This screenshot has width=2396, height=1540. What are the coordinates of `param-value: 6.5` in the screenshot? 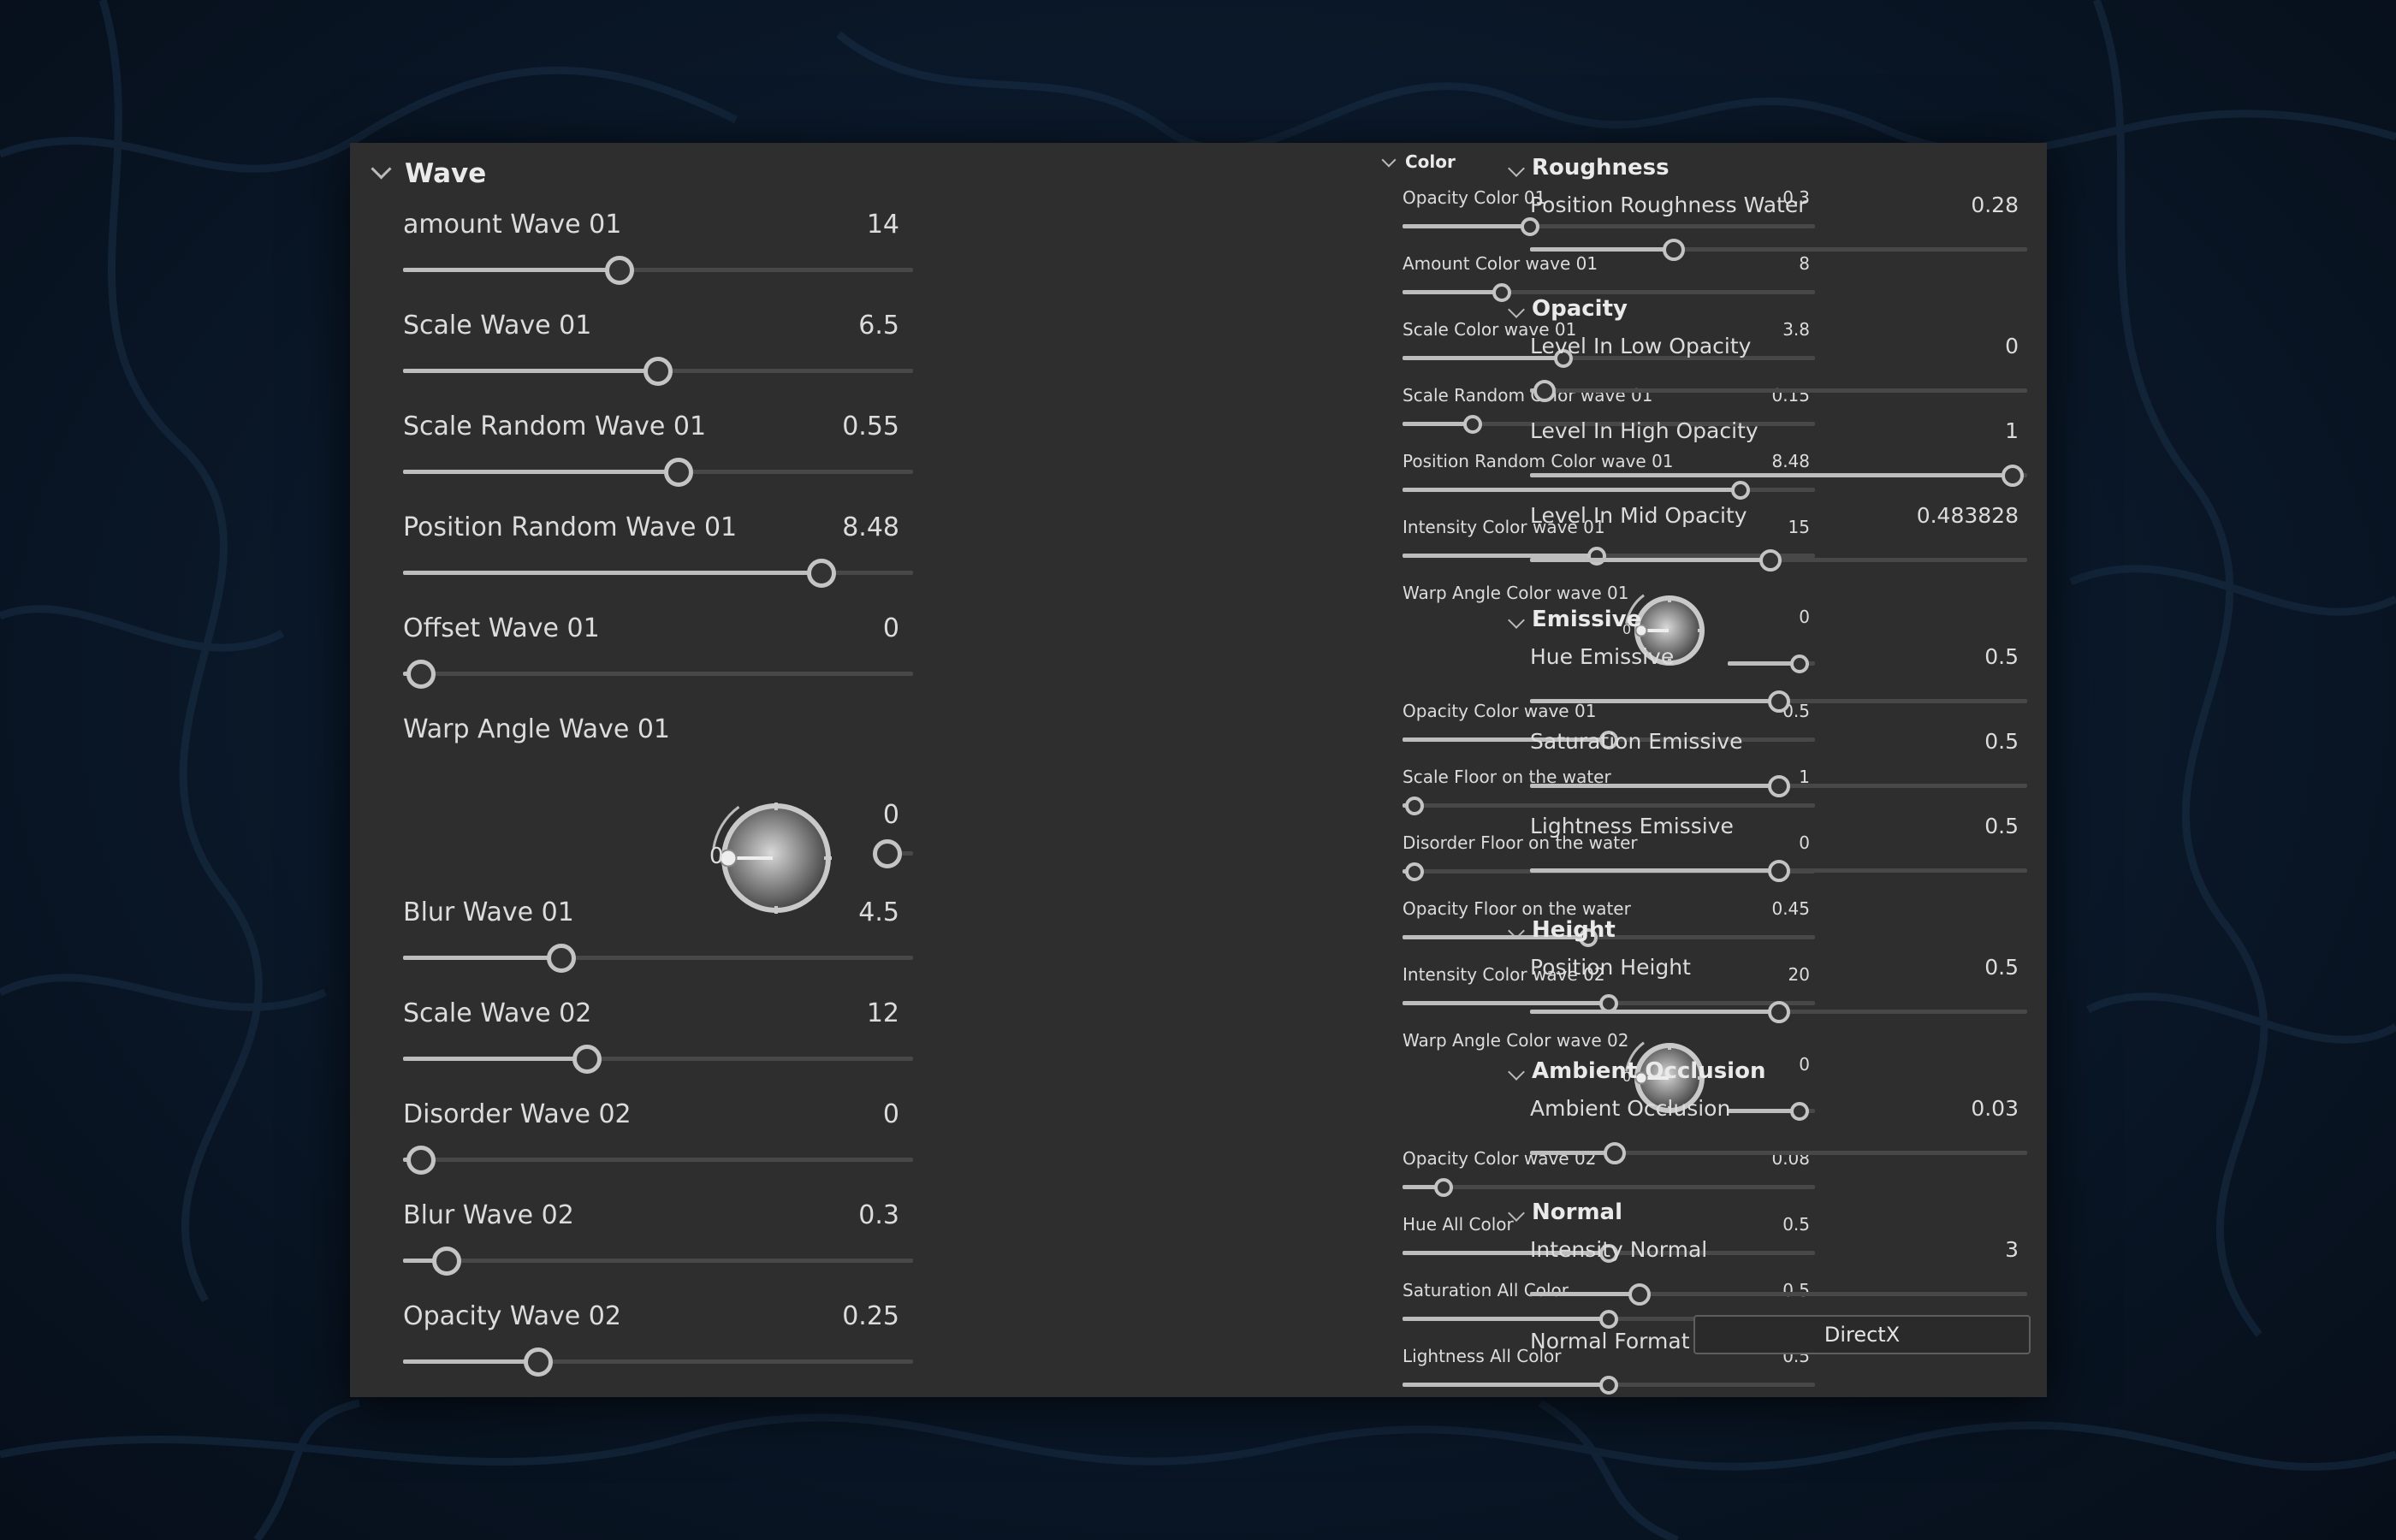 It's located at (878, 326).